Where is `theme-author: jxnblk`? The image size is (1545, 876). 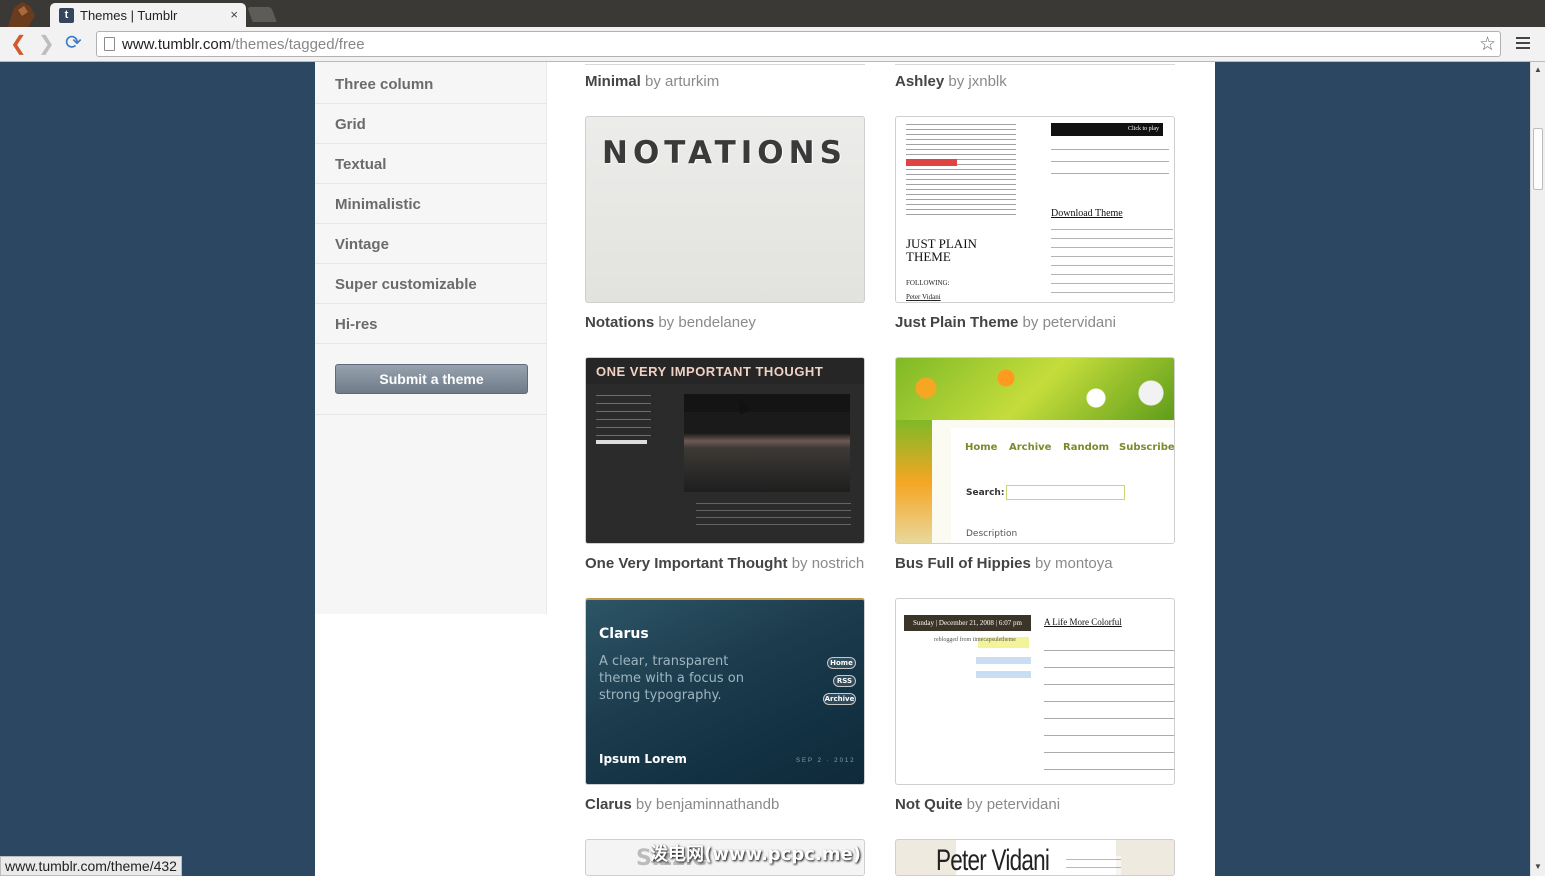
theme-author: jxnblk is located at coordinates (987, 81).